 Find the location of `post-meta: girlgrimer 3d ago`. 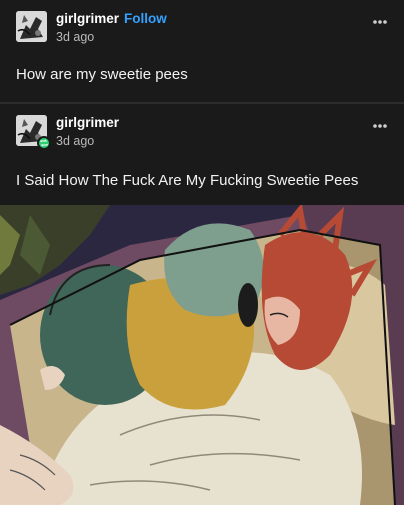

post-meta: girlgrimer 3d ago is located at coordinates (87, 132).